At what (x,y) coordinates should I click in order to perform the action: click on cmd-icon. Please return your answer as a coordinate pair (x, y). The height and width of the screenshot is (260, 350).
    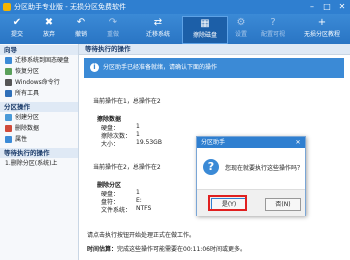
    Looking at the image, I should click on (8, 82).